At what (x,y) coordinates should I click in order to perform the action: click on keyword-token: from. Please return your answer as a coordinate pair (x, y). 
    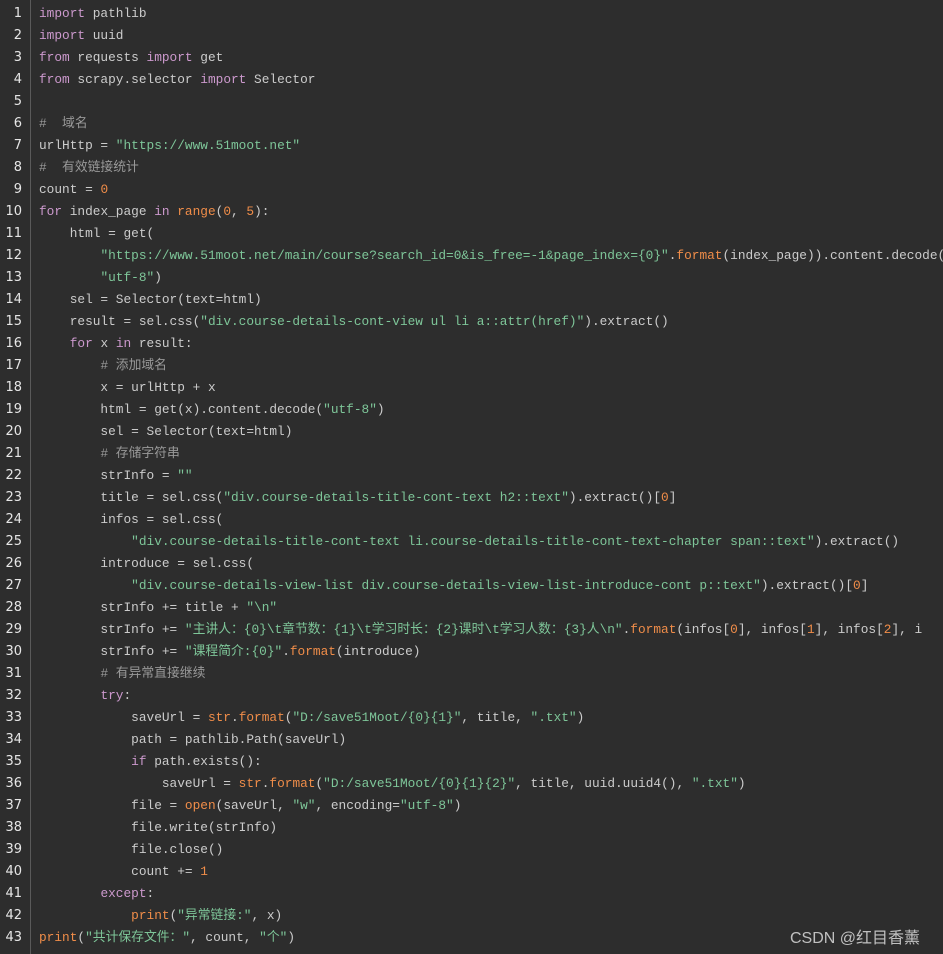
    Looking at the image, I should click on (54, 57).